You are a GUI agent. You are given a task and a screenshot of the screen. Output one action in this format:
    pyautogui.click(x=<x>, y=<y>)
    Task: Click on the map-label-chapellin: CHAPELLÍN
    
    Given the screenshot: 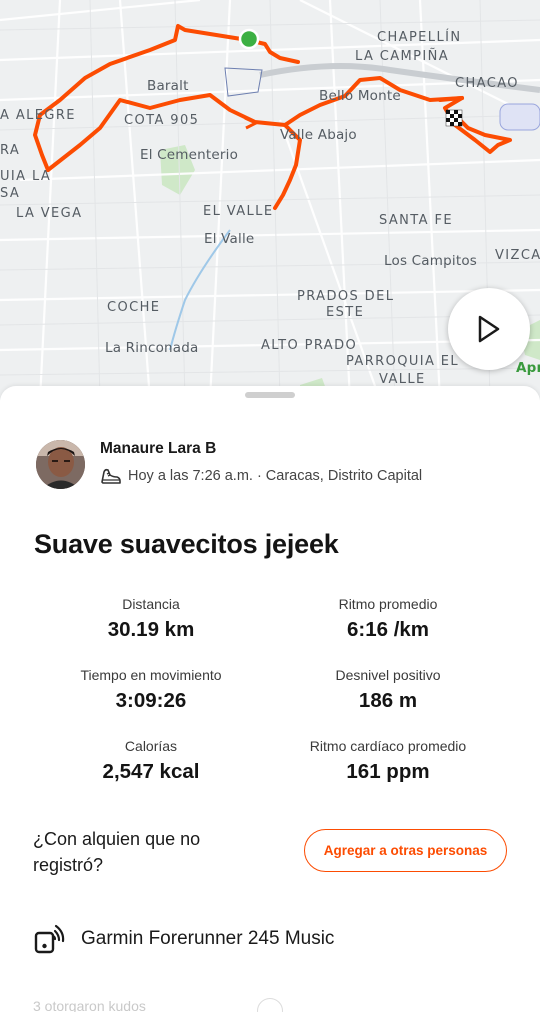 What is the action you would take?
    pyautogui.click(x=419, y=37)
    